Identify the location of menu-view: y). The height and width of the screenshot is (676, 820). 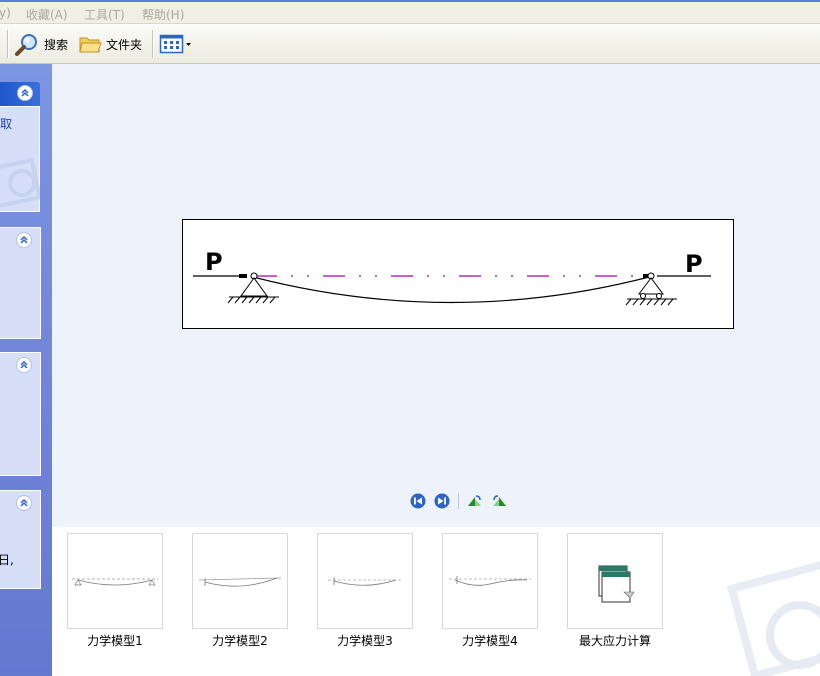
(5, 13).